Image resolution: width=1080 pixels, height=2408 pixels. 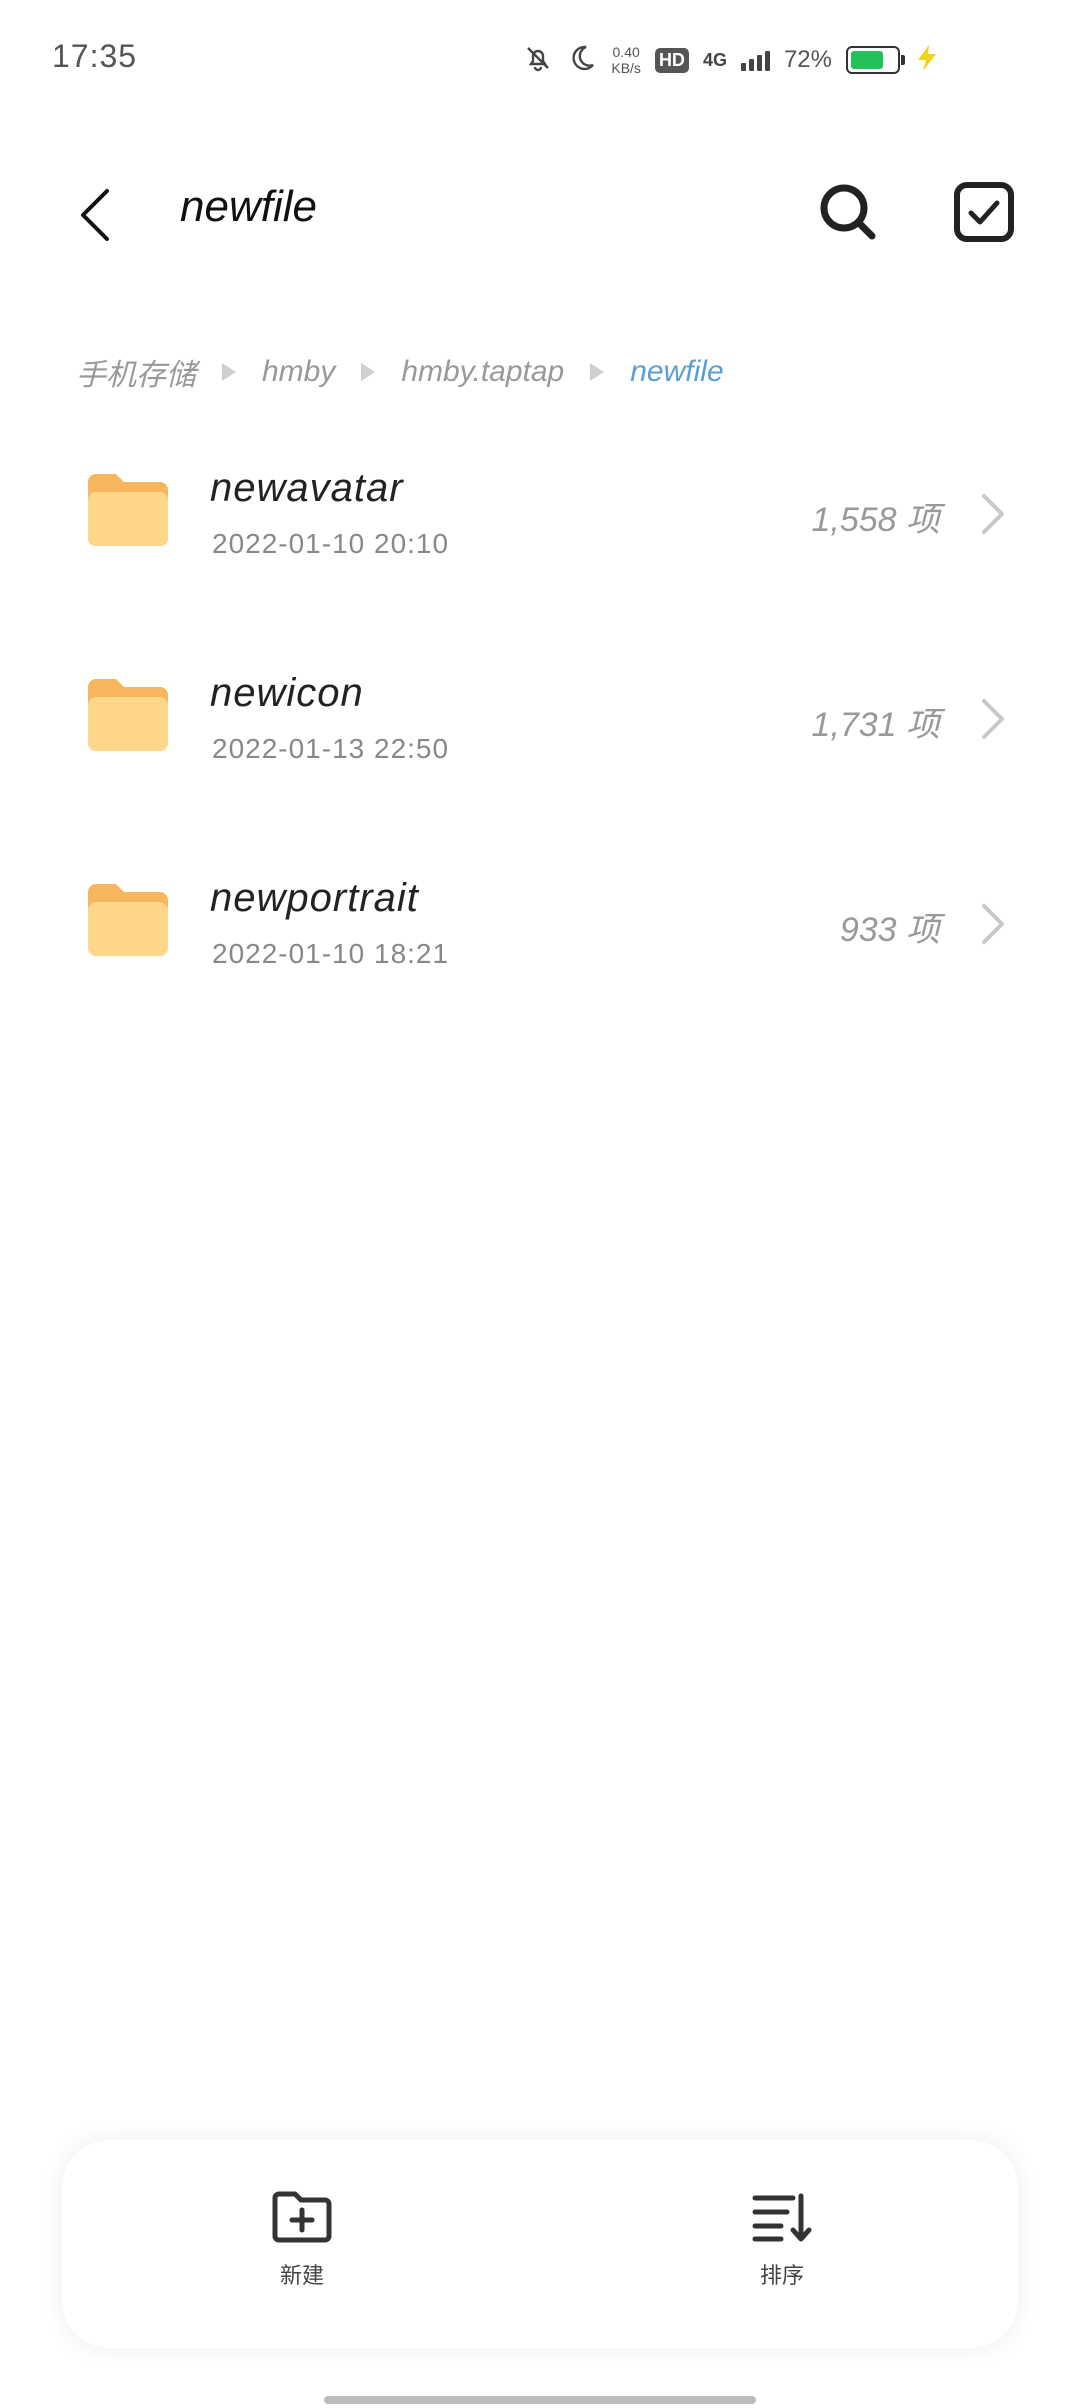 I want to click on moon-icon, so click(x=582, y=60).